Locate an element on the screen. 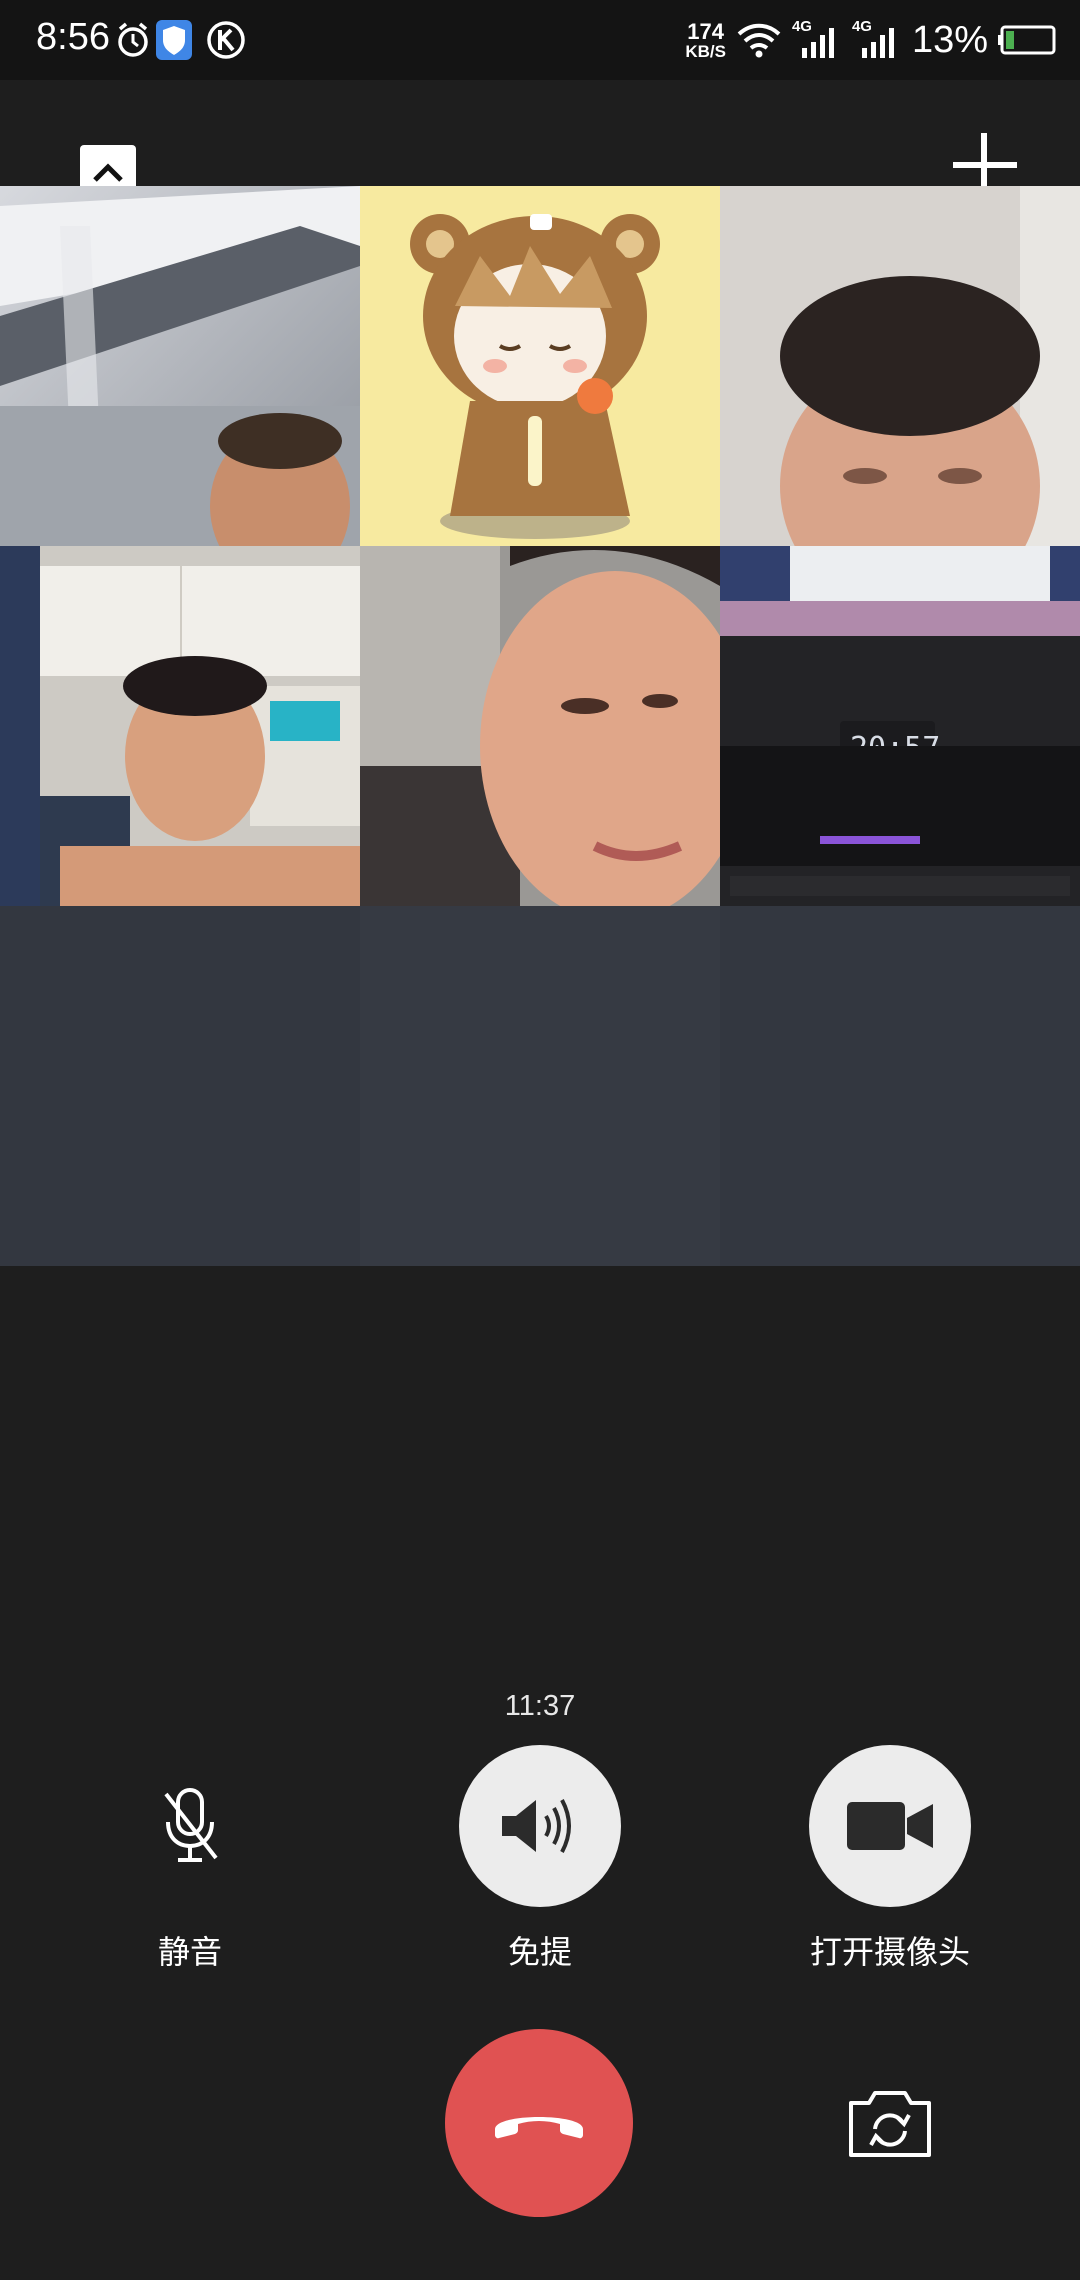 Image resolution: width=1080 pixels, height=2280 pixels. network-speed: 174 KB/S is located at coordinates (705, 39).